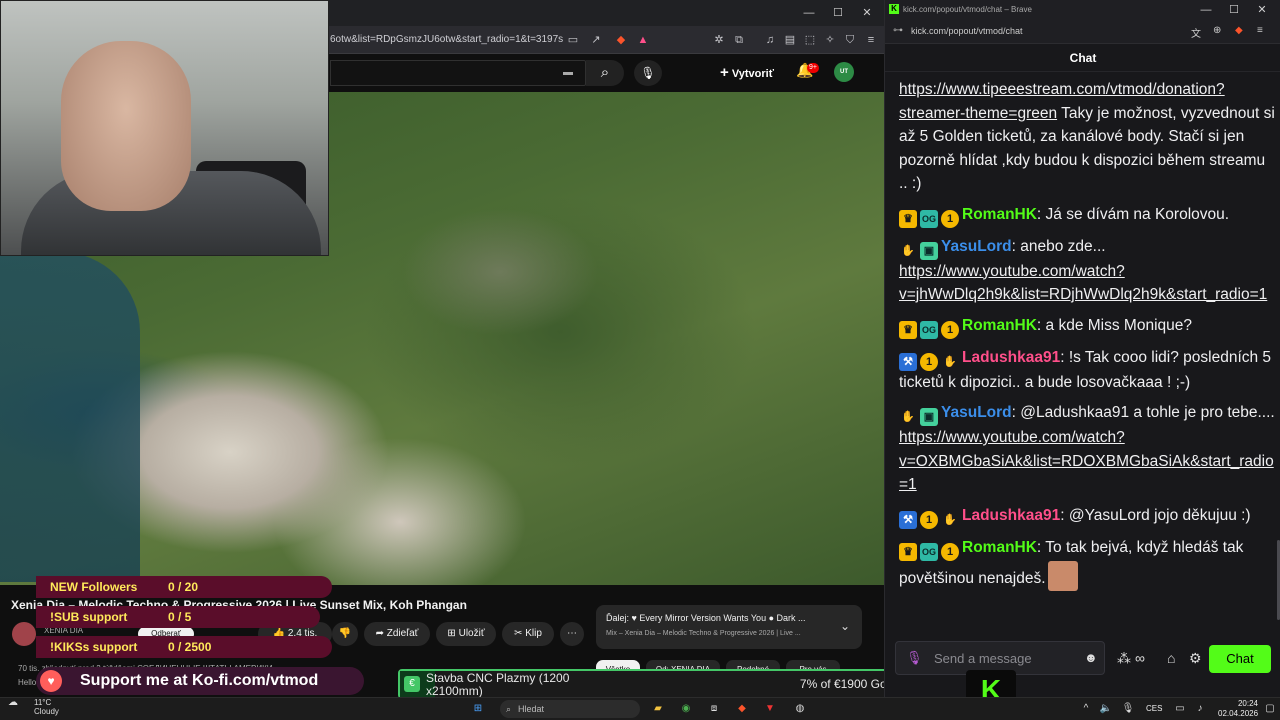 The width and height of the screenshot is (1280, 720). What do you see at coordinates (648, 73) in the screenshot?
I see `voice-search-button: 🎙` at bounding box center [648, 73].